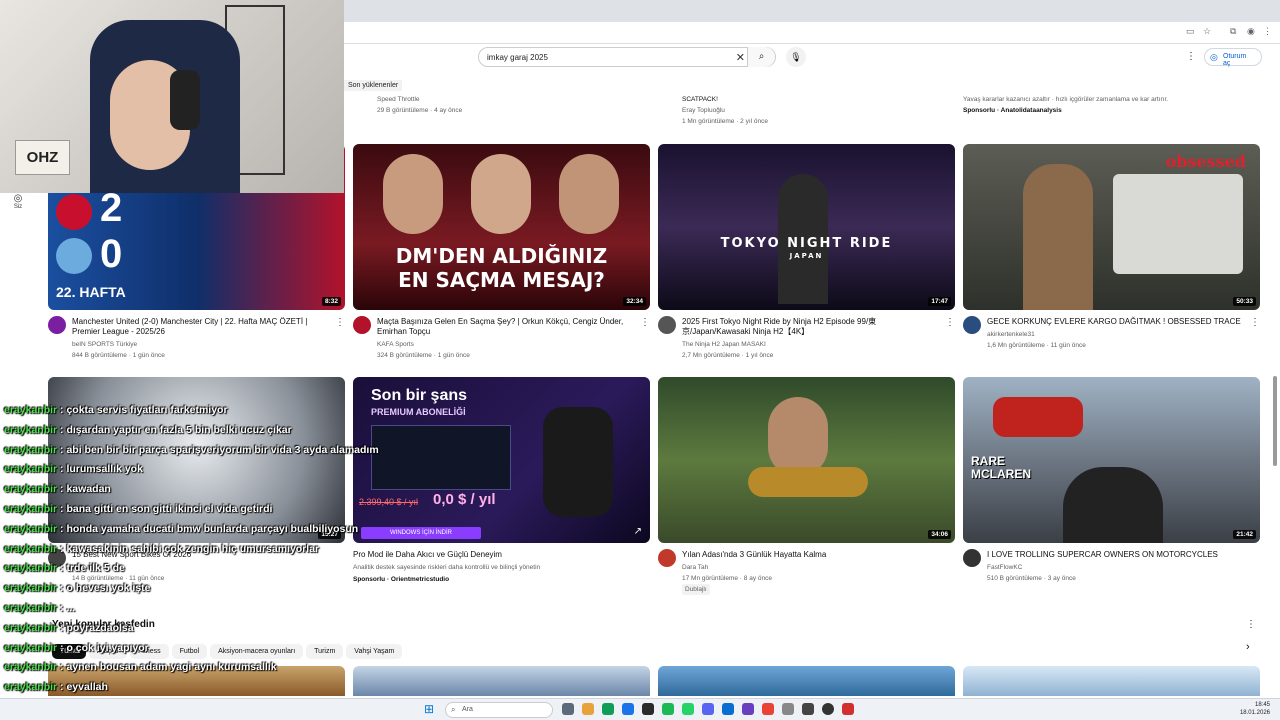 The image size is (1280, 720). Describe the element at coordinates (441, 457) in the screenshot. I see `chart-graphic` at that location.